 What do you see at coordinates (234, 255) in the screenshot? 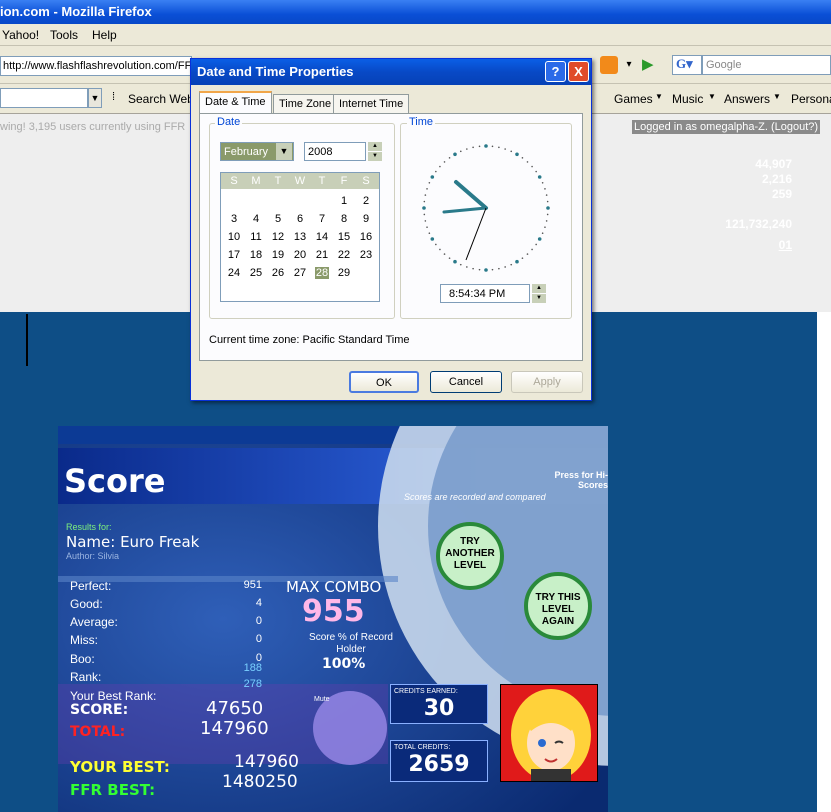
I see `calendar-day: 17` at bounding box center [234, 255].